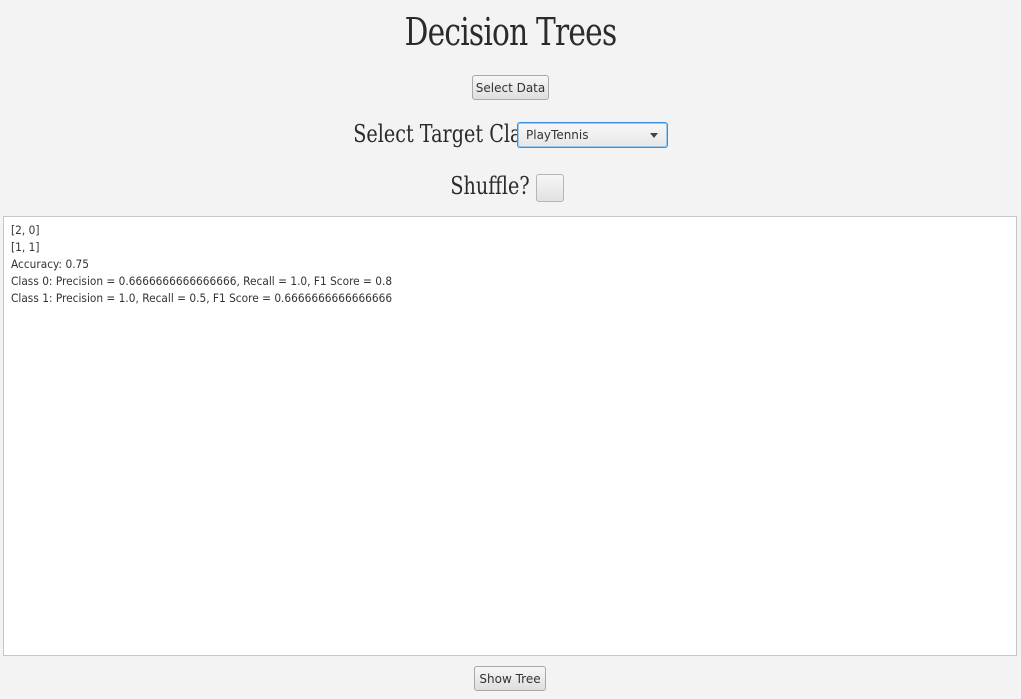 This screenshot has height=699, width=1021. What do you see at coordinates (557, 135) in the screenshot?
I see `target-class-value: PlayTennis` at bounding box center [557, 135].